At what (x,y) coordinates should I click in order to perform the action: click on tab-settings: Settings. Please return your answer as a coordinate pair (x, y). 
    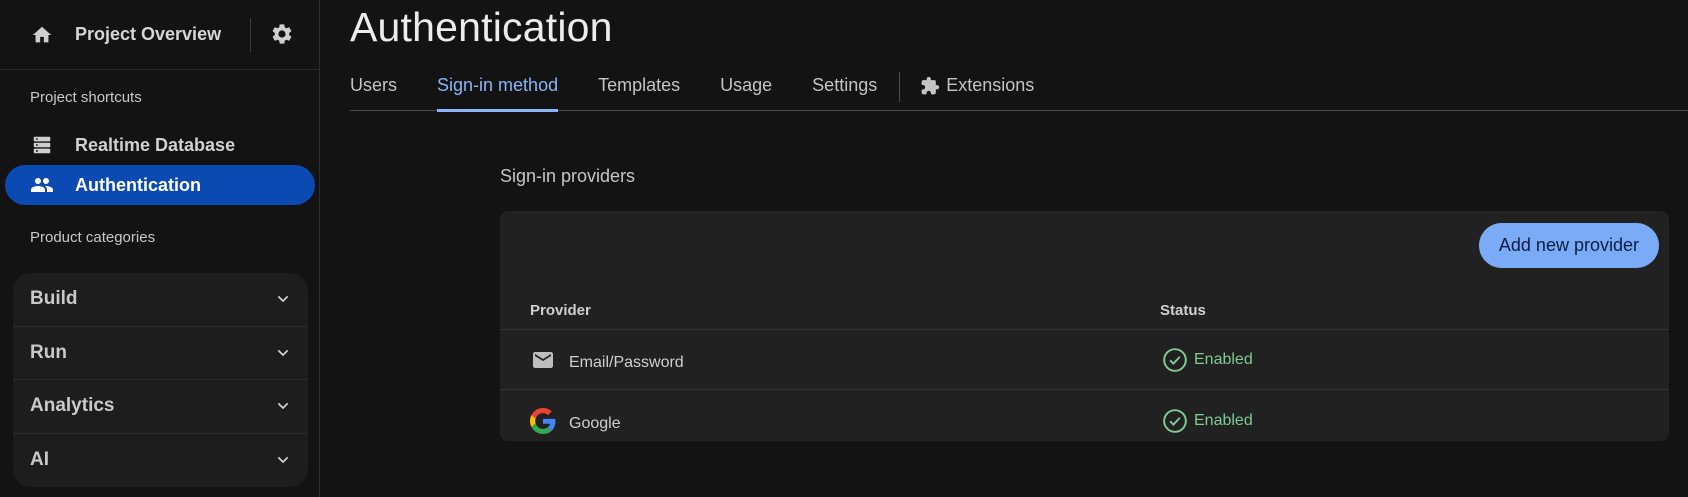
    Looking at the image, I should click on (844, 90).